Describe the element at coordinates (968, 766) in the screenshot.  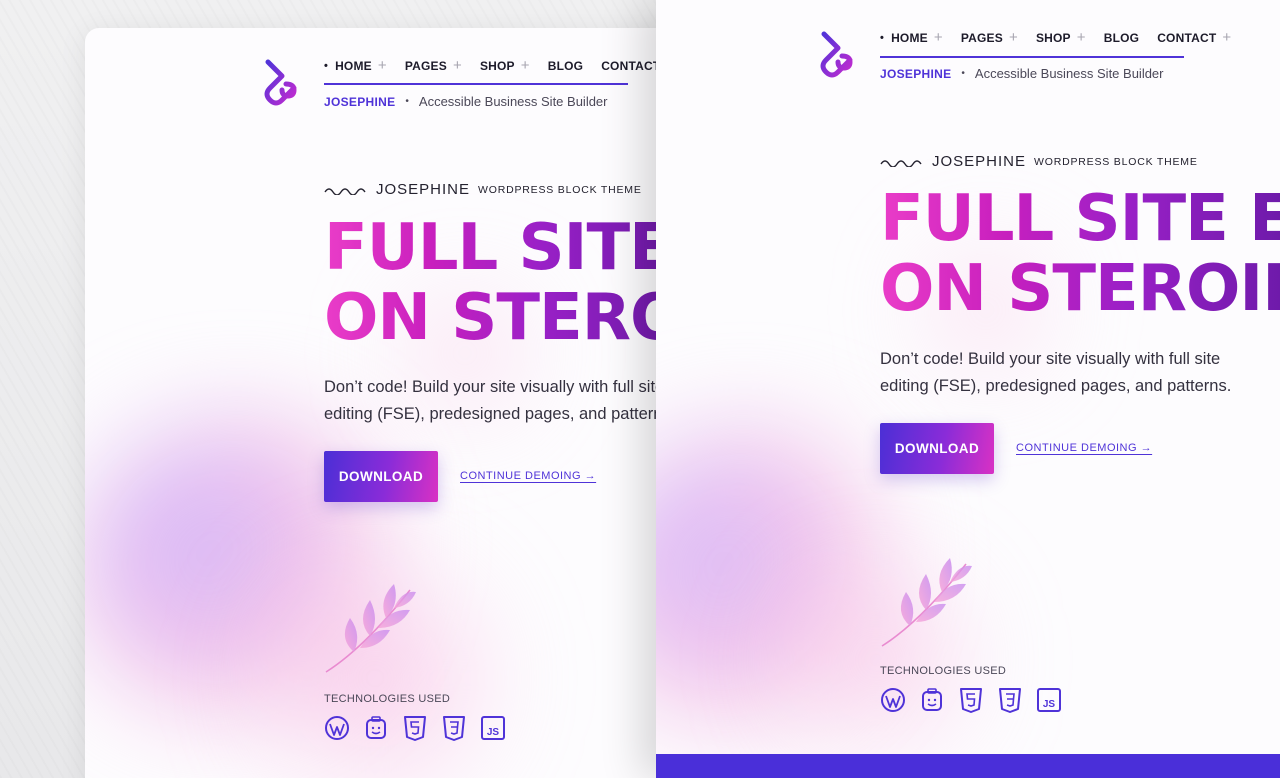
I see `footer-bar` at that location.